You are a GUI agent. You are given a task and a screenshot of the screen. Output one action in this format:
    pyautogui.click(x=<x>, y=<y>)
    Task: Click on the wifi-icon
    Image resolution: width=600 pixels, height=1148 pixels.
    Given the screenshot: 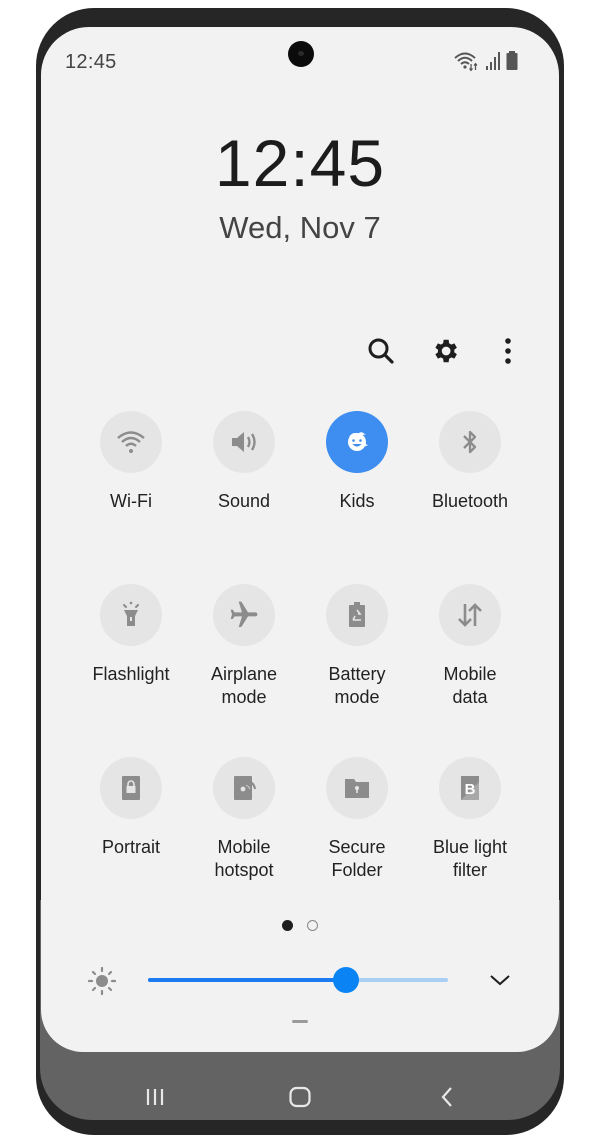 What is the action you would take?
    pyautogui.click(x=131, y=442)
    